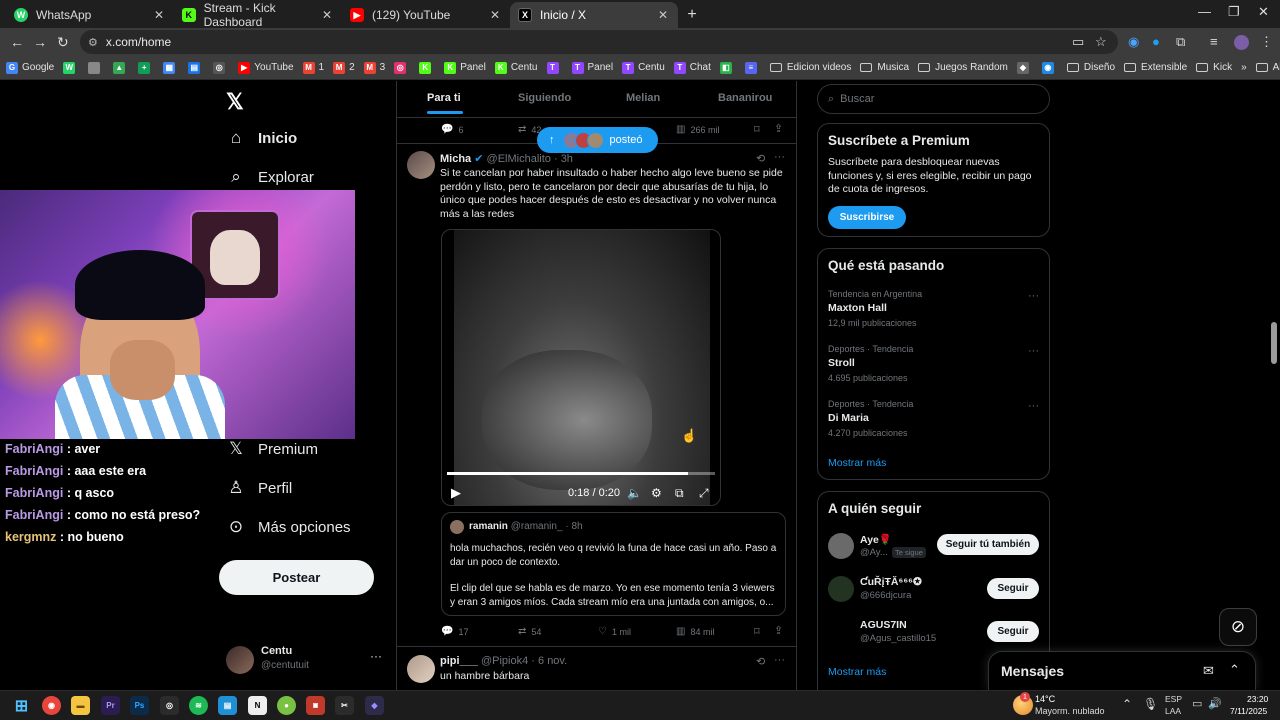 Image resolution: width=1280 pixels, height=720 pixels. Describe the element at coordinates (30, 67) in the screenshot. I see `bookmark-item: G Google` at that location.